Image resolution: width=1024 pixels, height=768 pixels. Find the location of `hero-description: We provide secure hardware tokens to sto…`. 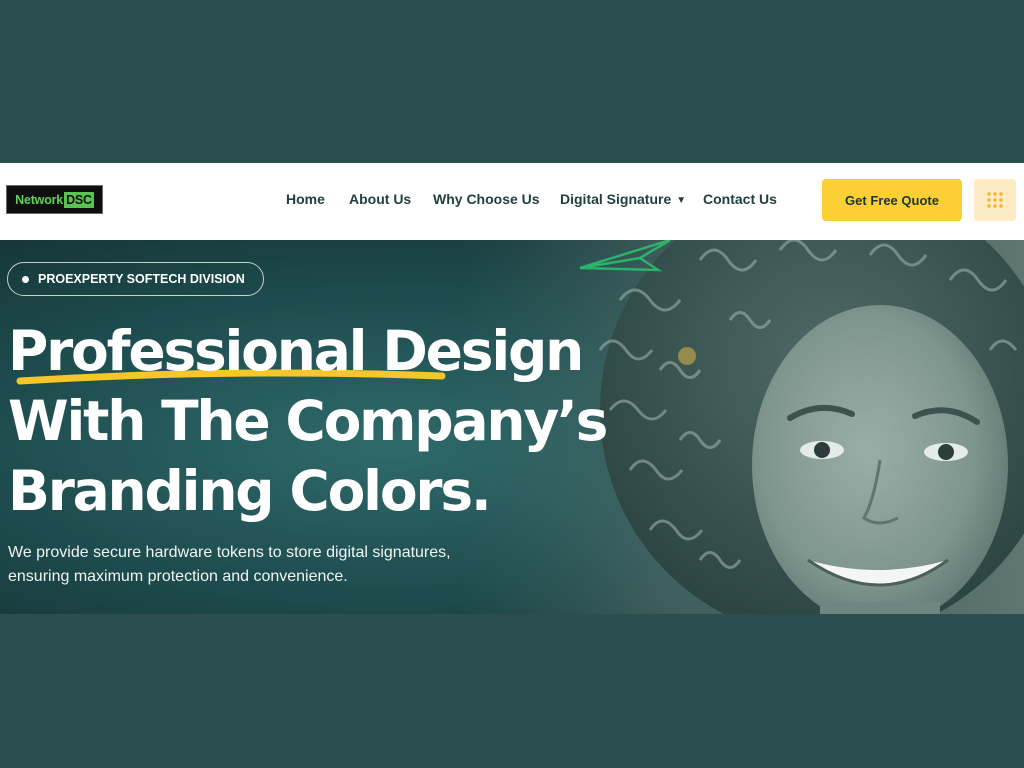

hero-description: We provide secure hardware tokens to sto… is located at coordinates (268, 565).